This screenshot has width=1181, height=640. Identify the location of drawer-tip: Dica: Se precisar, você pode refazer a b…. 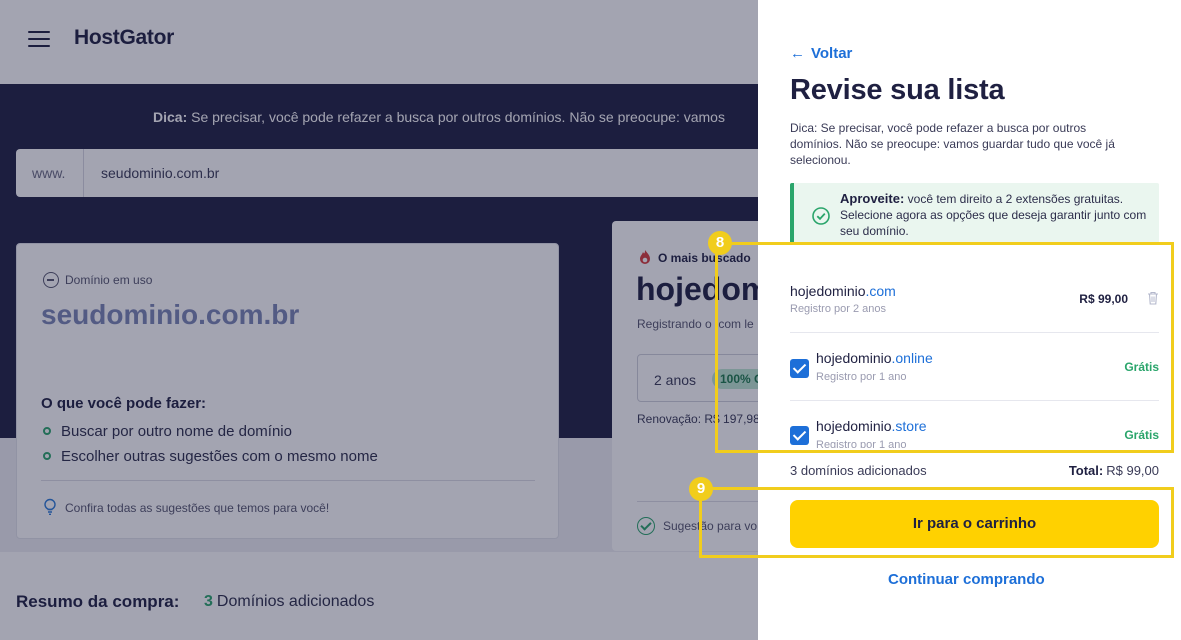
(952, 144).